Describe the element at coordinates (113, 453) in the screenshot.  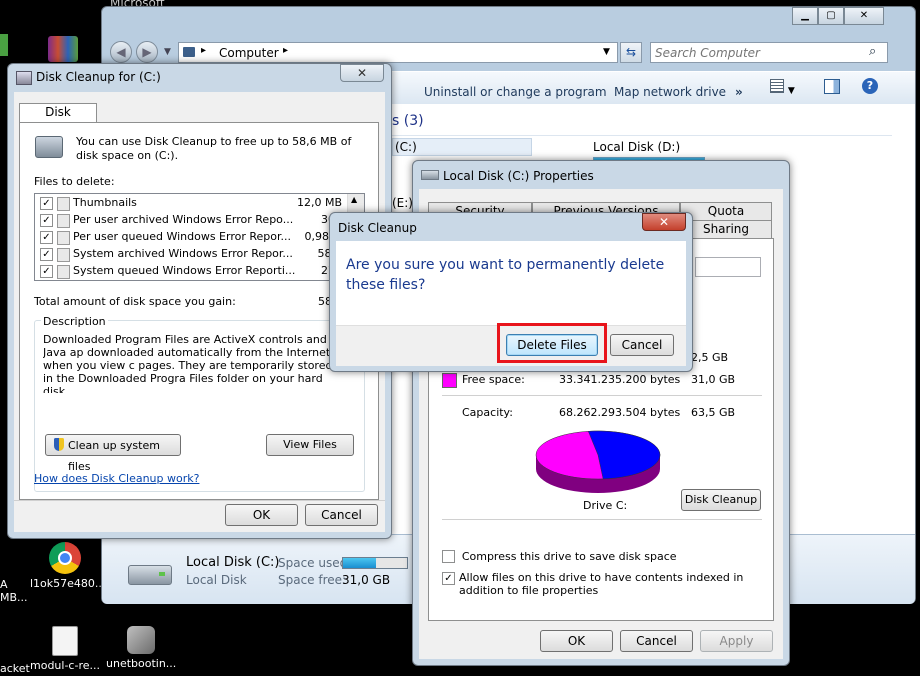
I see `clean-up-system-files-button: Clean up system files` at that location.